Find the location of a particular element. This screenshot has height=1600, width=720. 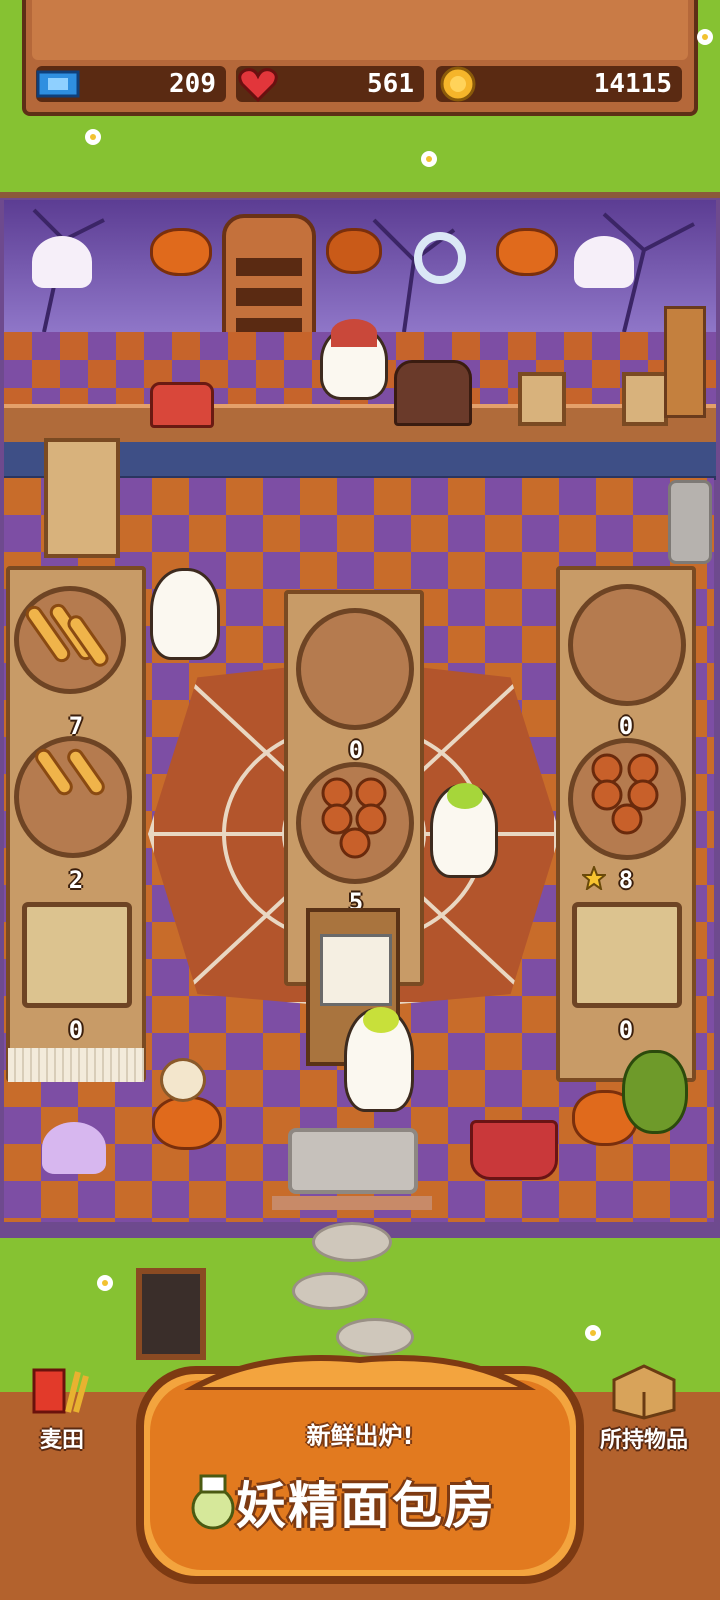

left-shelf-count-3: 0 is located at coordinates (76, 1030).